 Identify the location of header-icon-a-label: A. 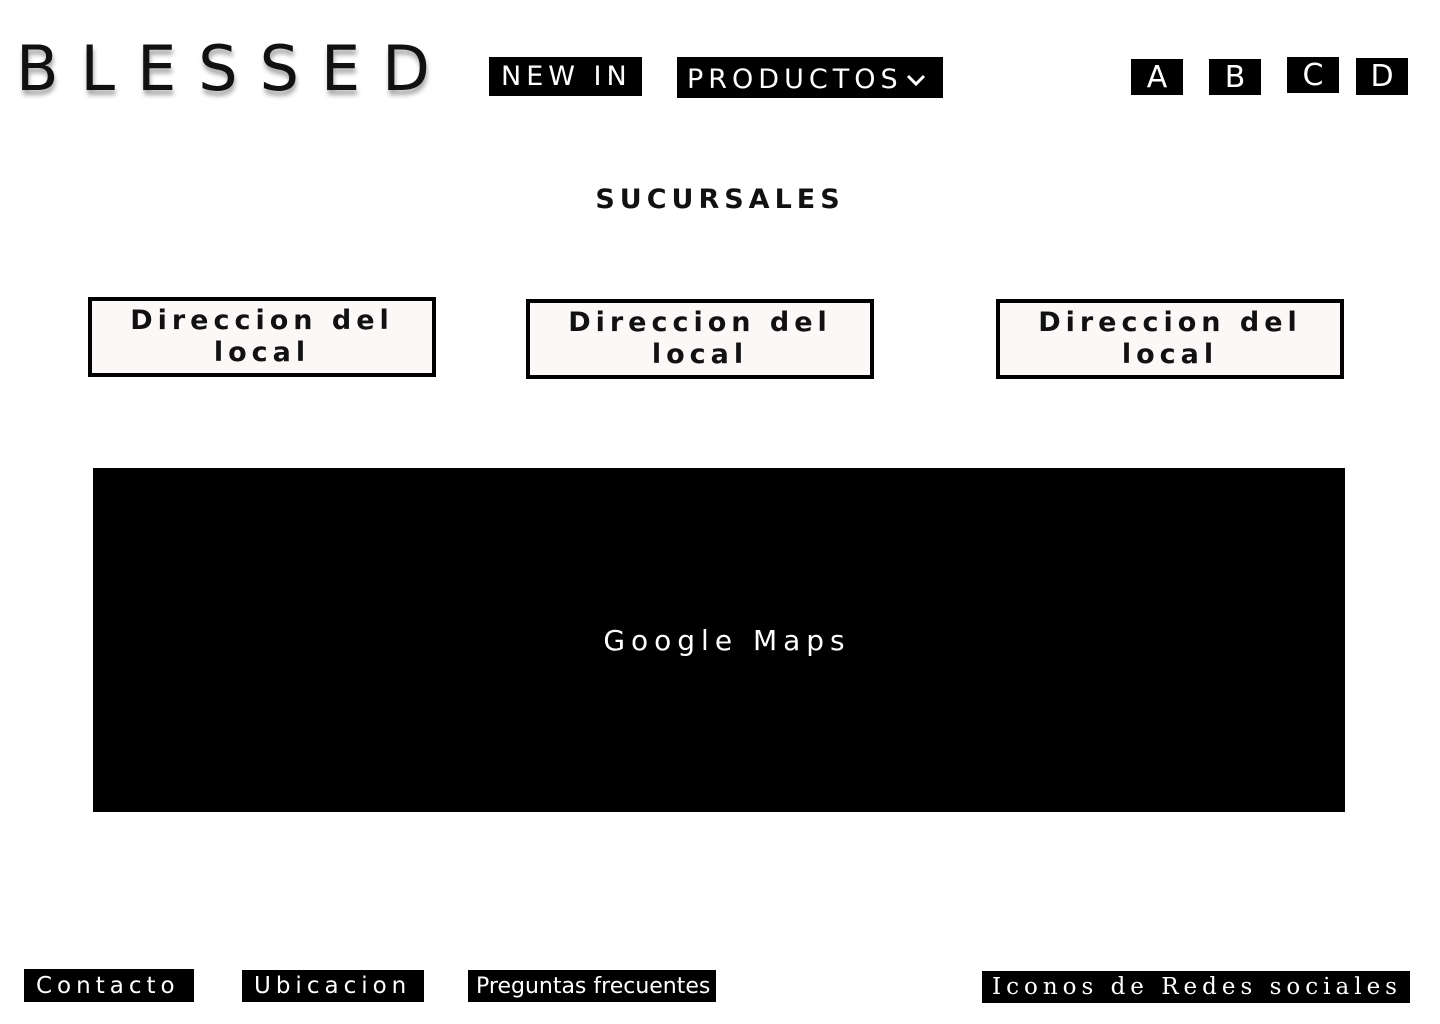
(1157, 77).